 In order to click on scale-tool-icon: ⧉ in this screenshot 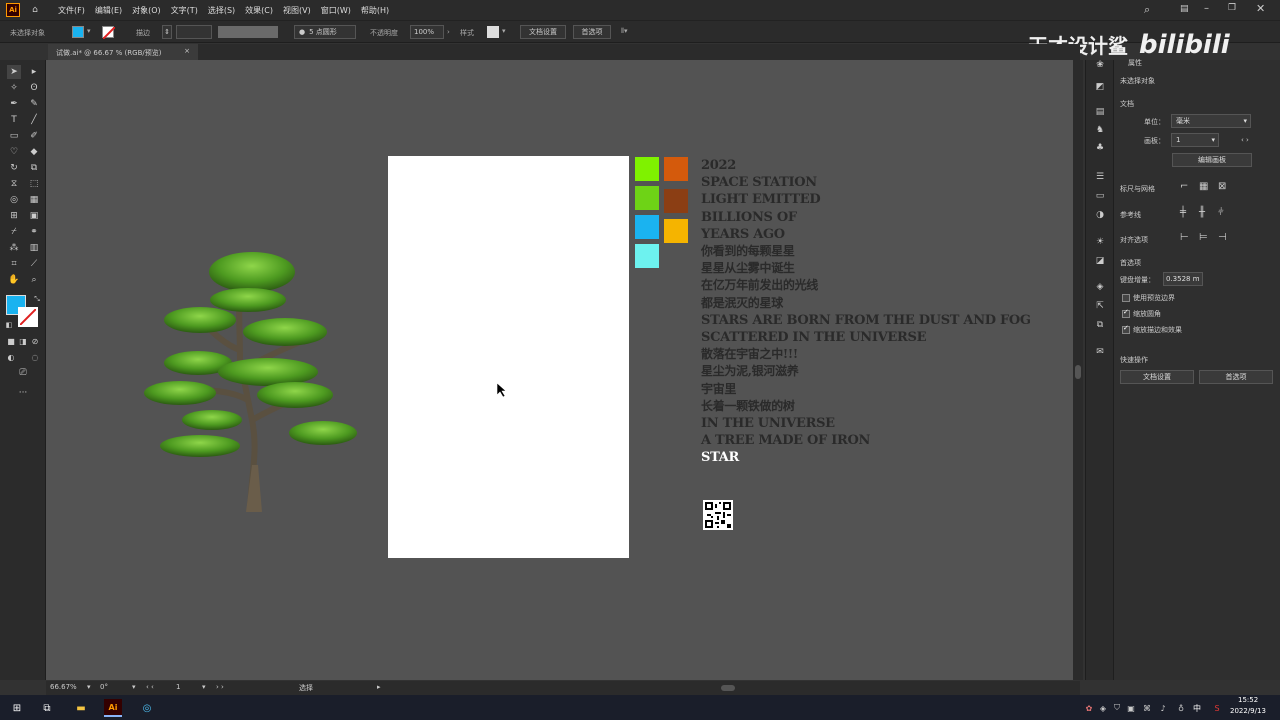, I will do `click(34, 168)`.